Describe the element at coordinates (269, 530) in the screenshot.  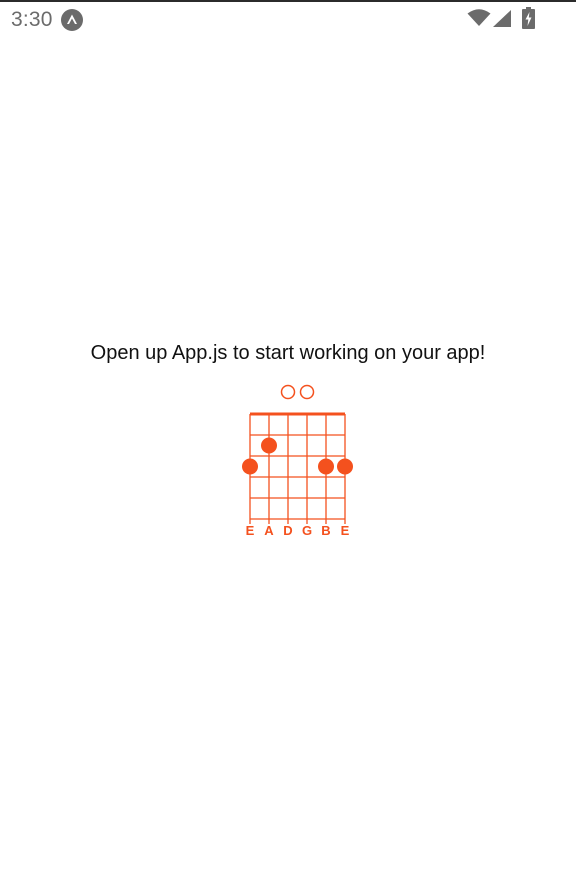
I see `string-label: A` at that location.